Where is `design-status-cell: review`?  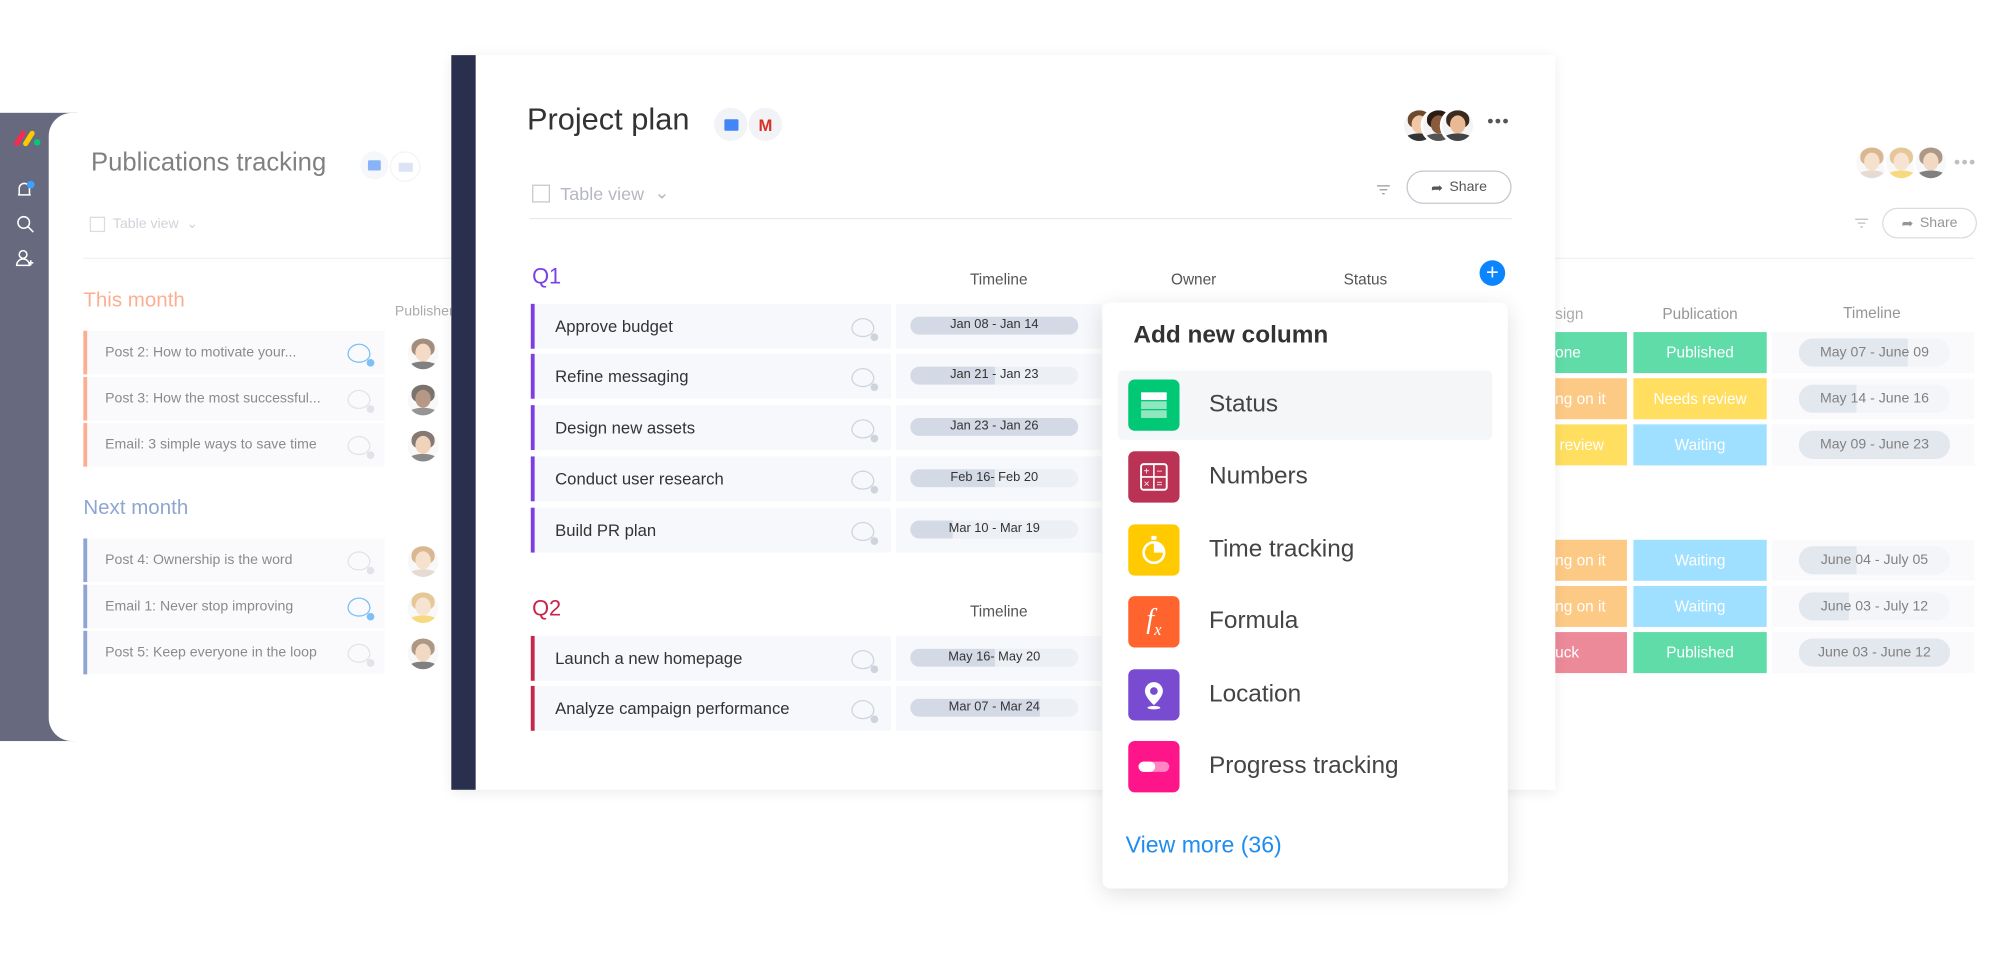 design-status-cell: review is located at coordinates (1591, 445).